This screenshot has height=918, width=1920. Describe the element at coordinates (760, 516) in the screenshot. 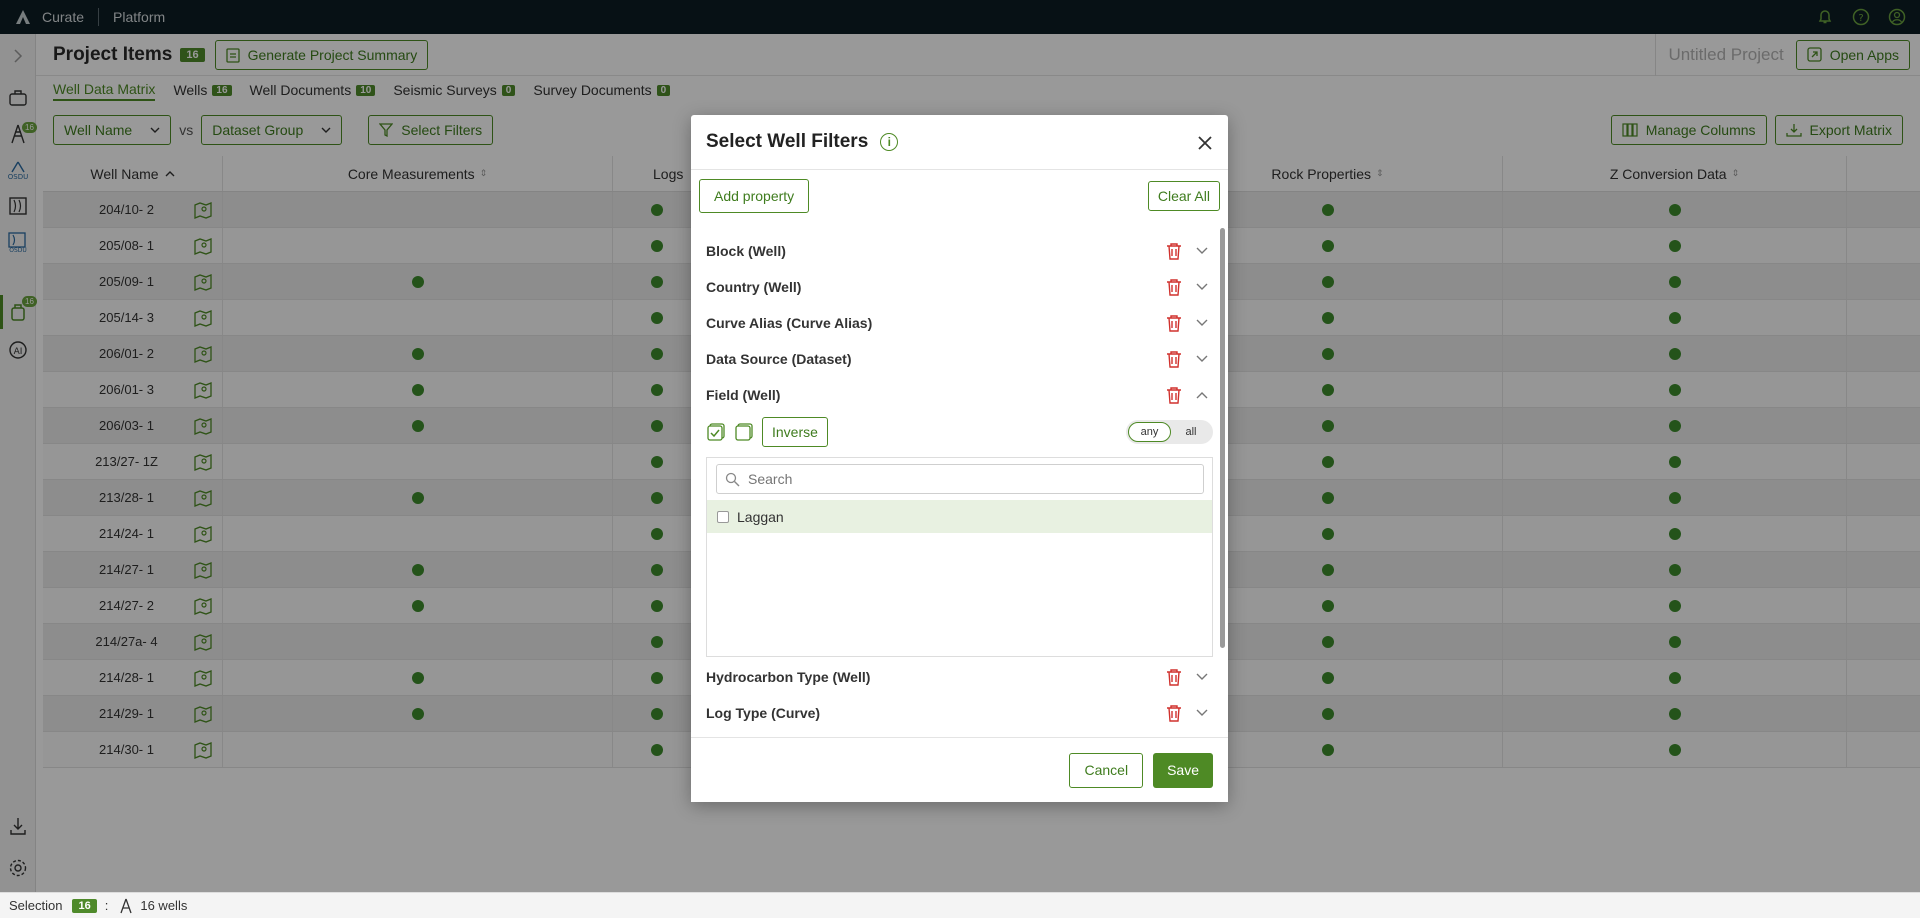

I see `option-label: Laggan` at that location.